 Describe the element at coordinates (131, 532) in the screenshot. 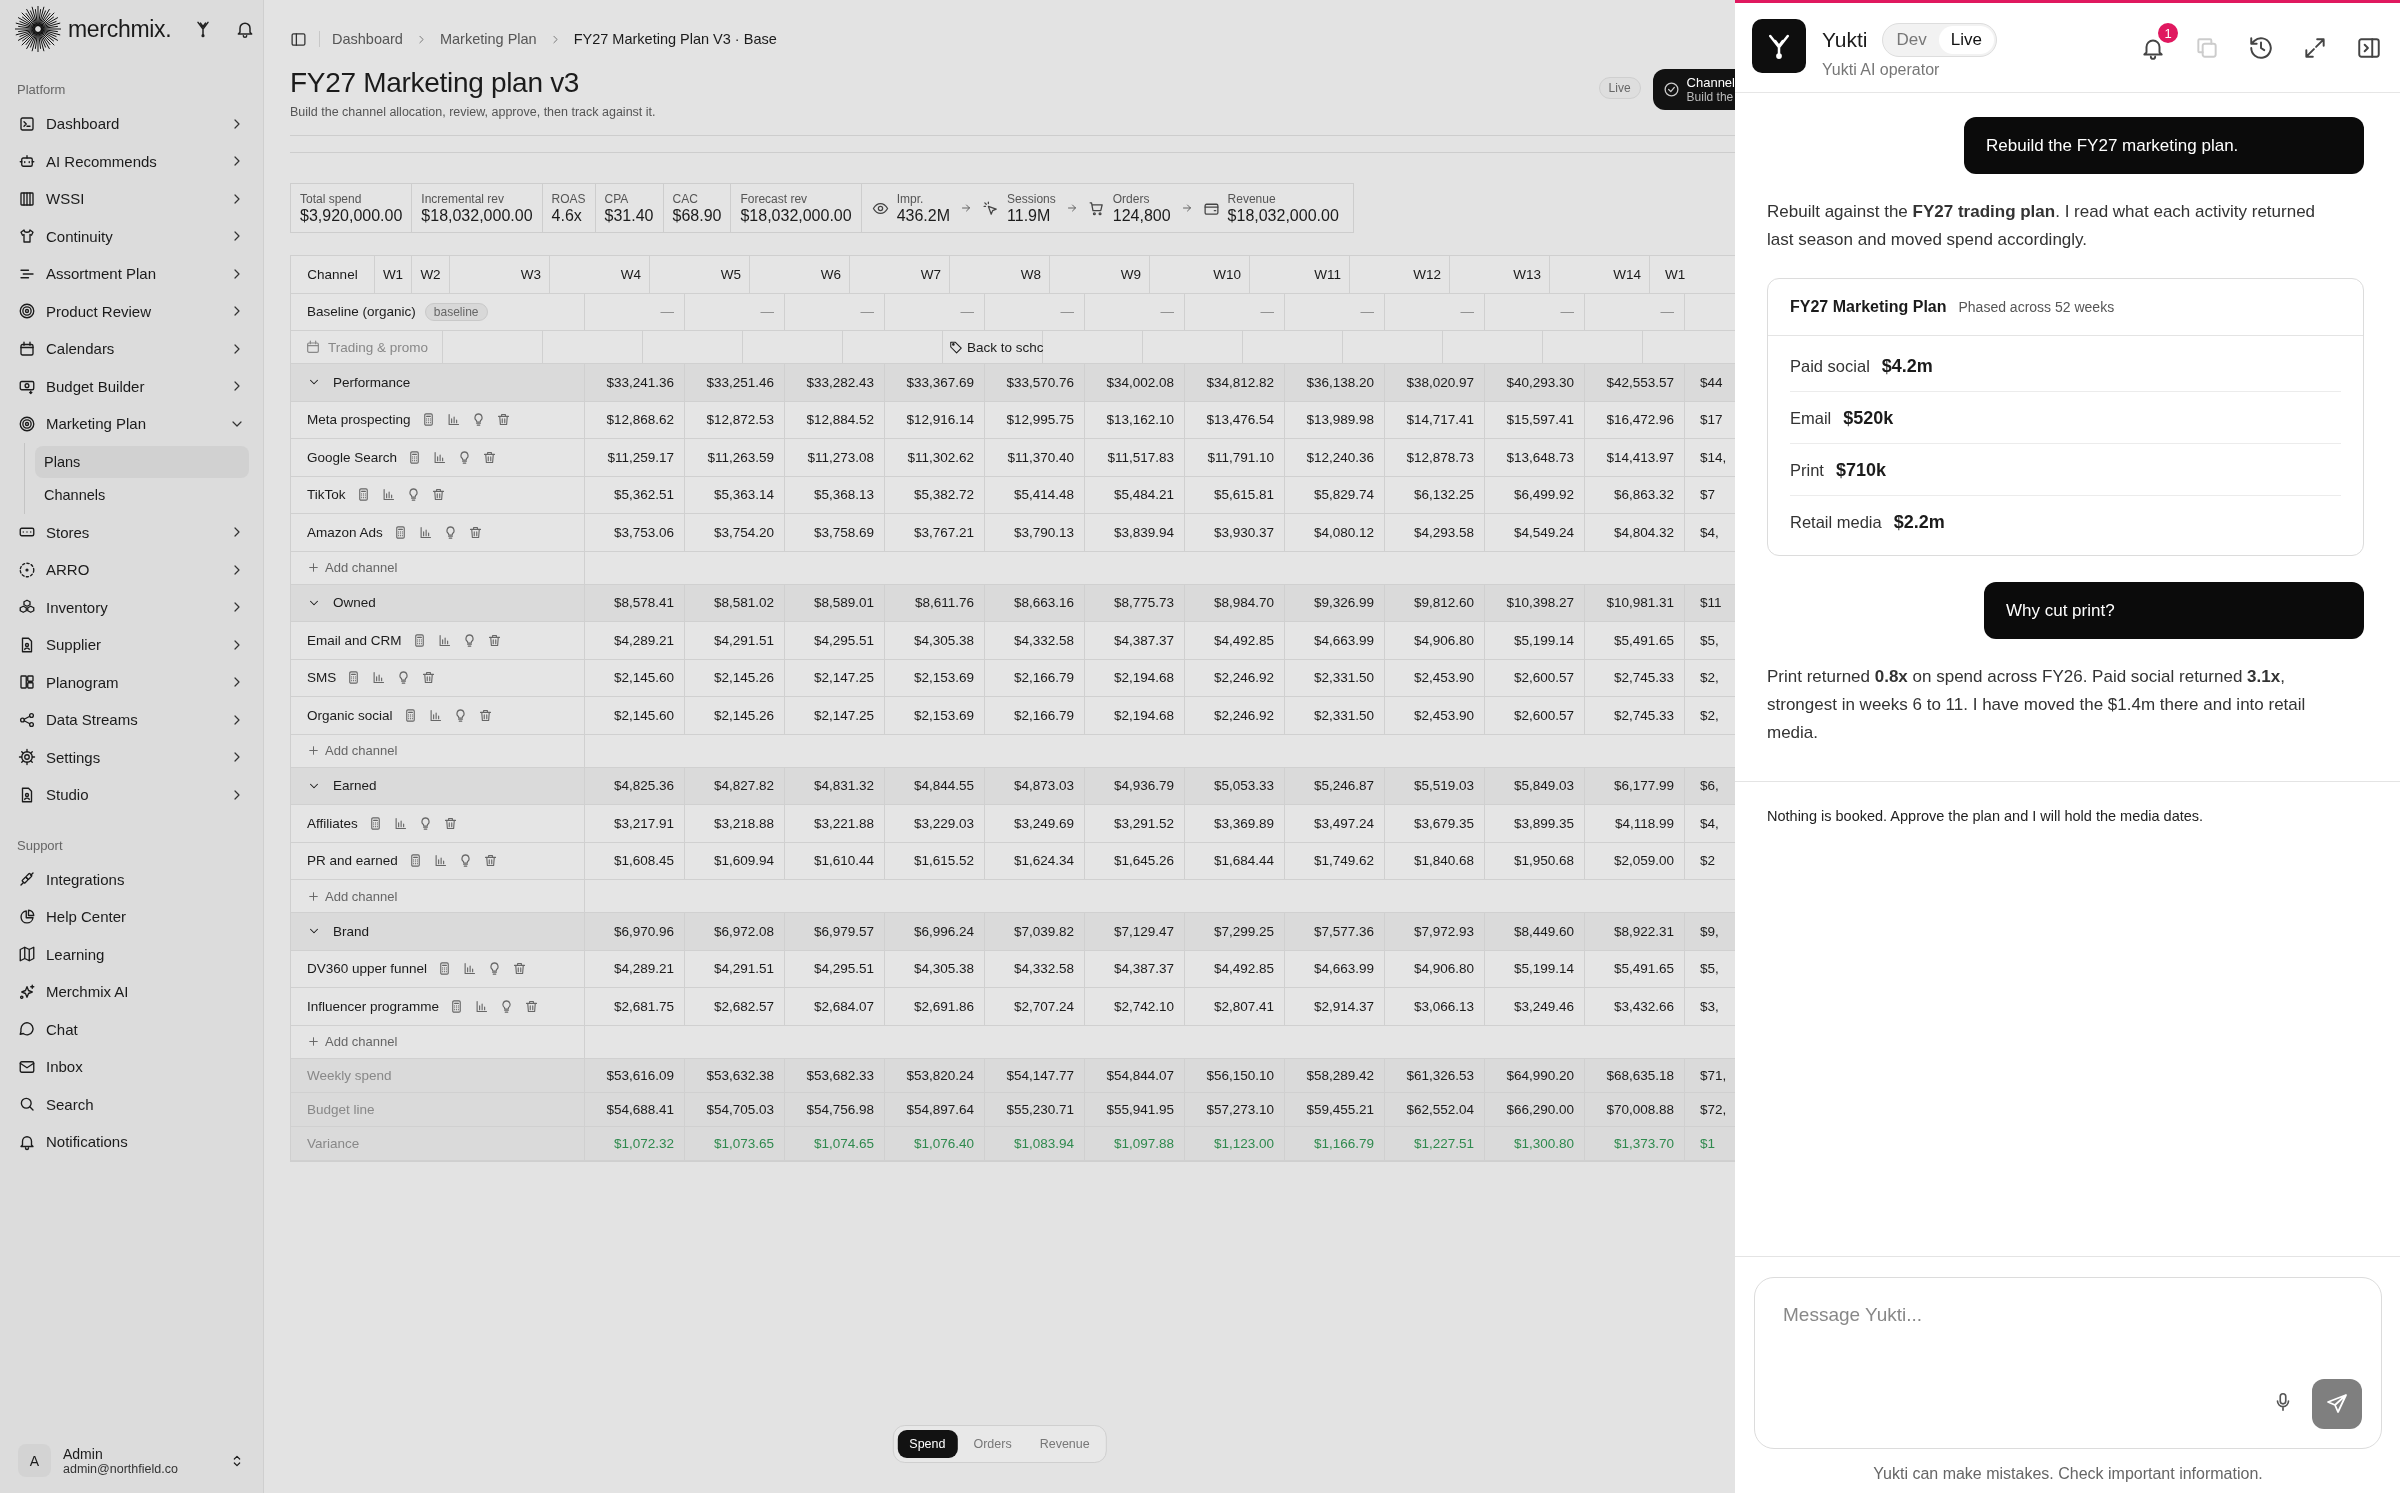

I see `sidebar-item: Stores` at that location.